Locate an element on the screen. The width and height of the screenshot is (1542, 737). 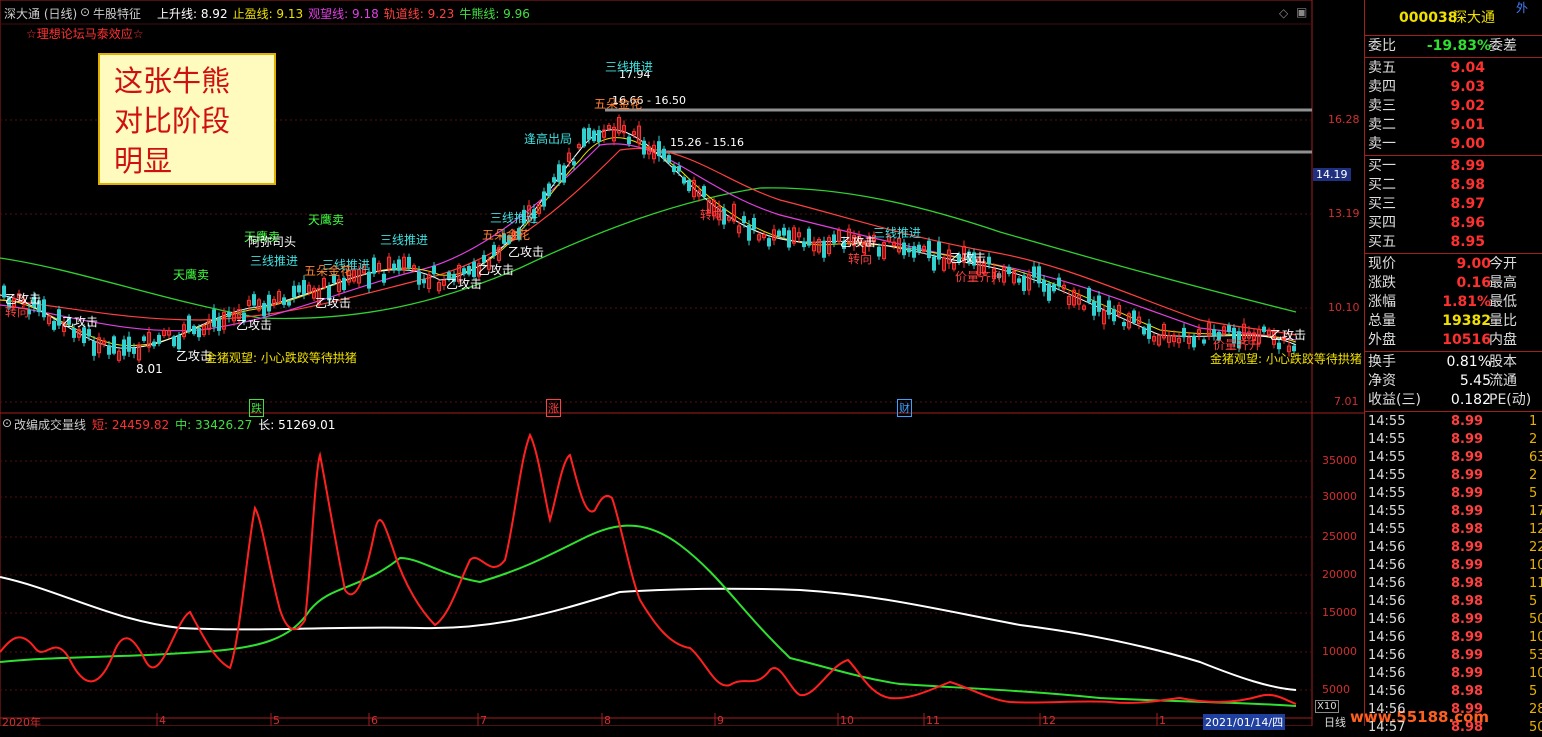
time-axis-tick: 12 is located at coordinates (1049, 720).